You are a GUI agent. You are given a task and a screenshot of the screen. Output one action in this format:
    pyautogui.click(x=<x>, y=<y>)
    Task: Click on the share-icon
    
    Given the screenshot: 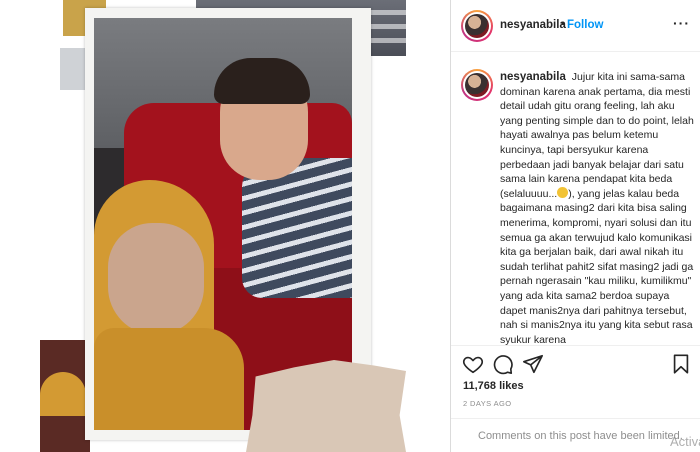 What is the action you would take?
    pyautogui.click(x=533, y=364)
    